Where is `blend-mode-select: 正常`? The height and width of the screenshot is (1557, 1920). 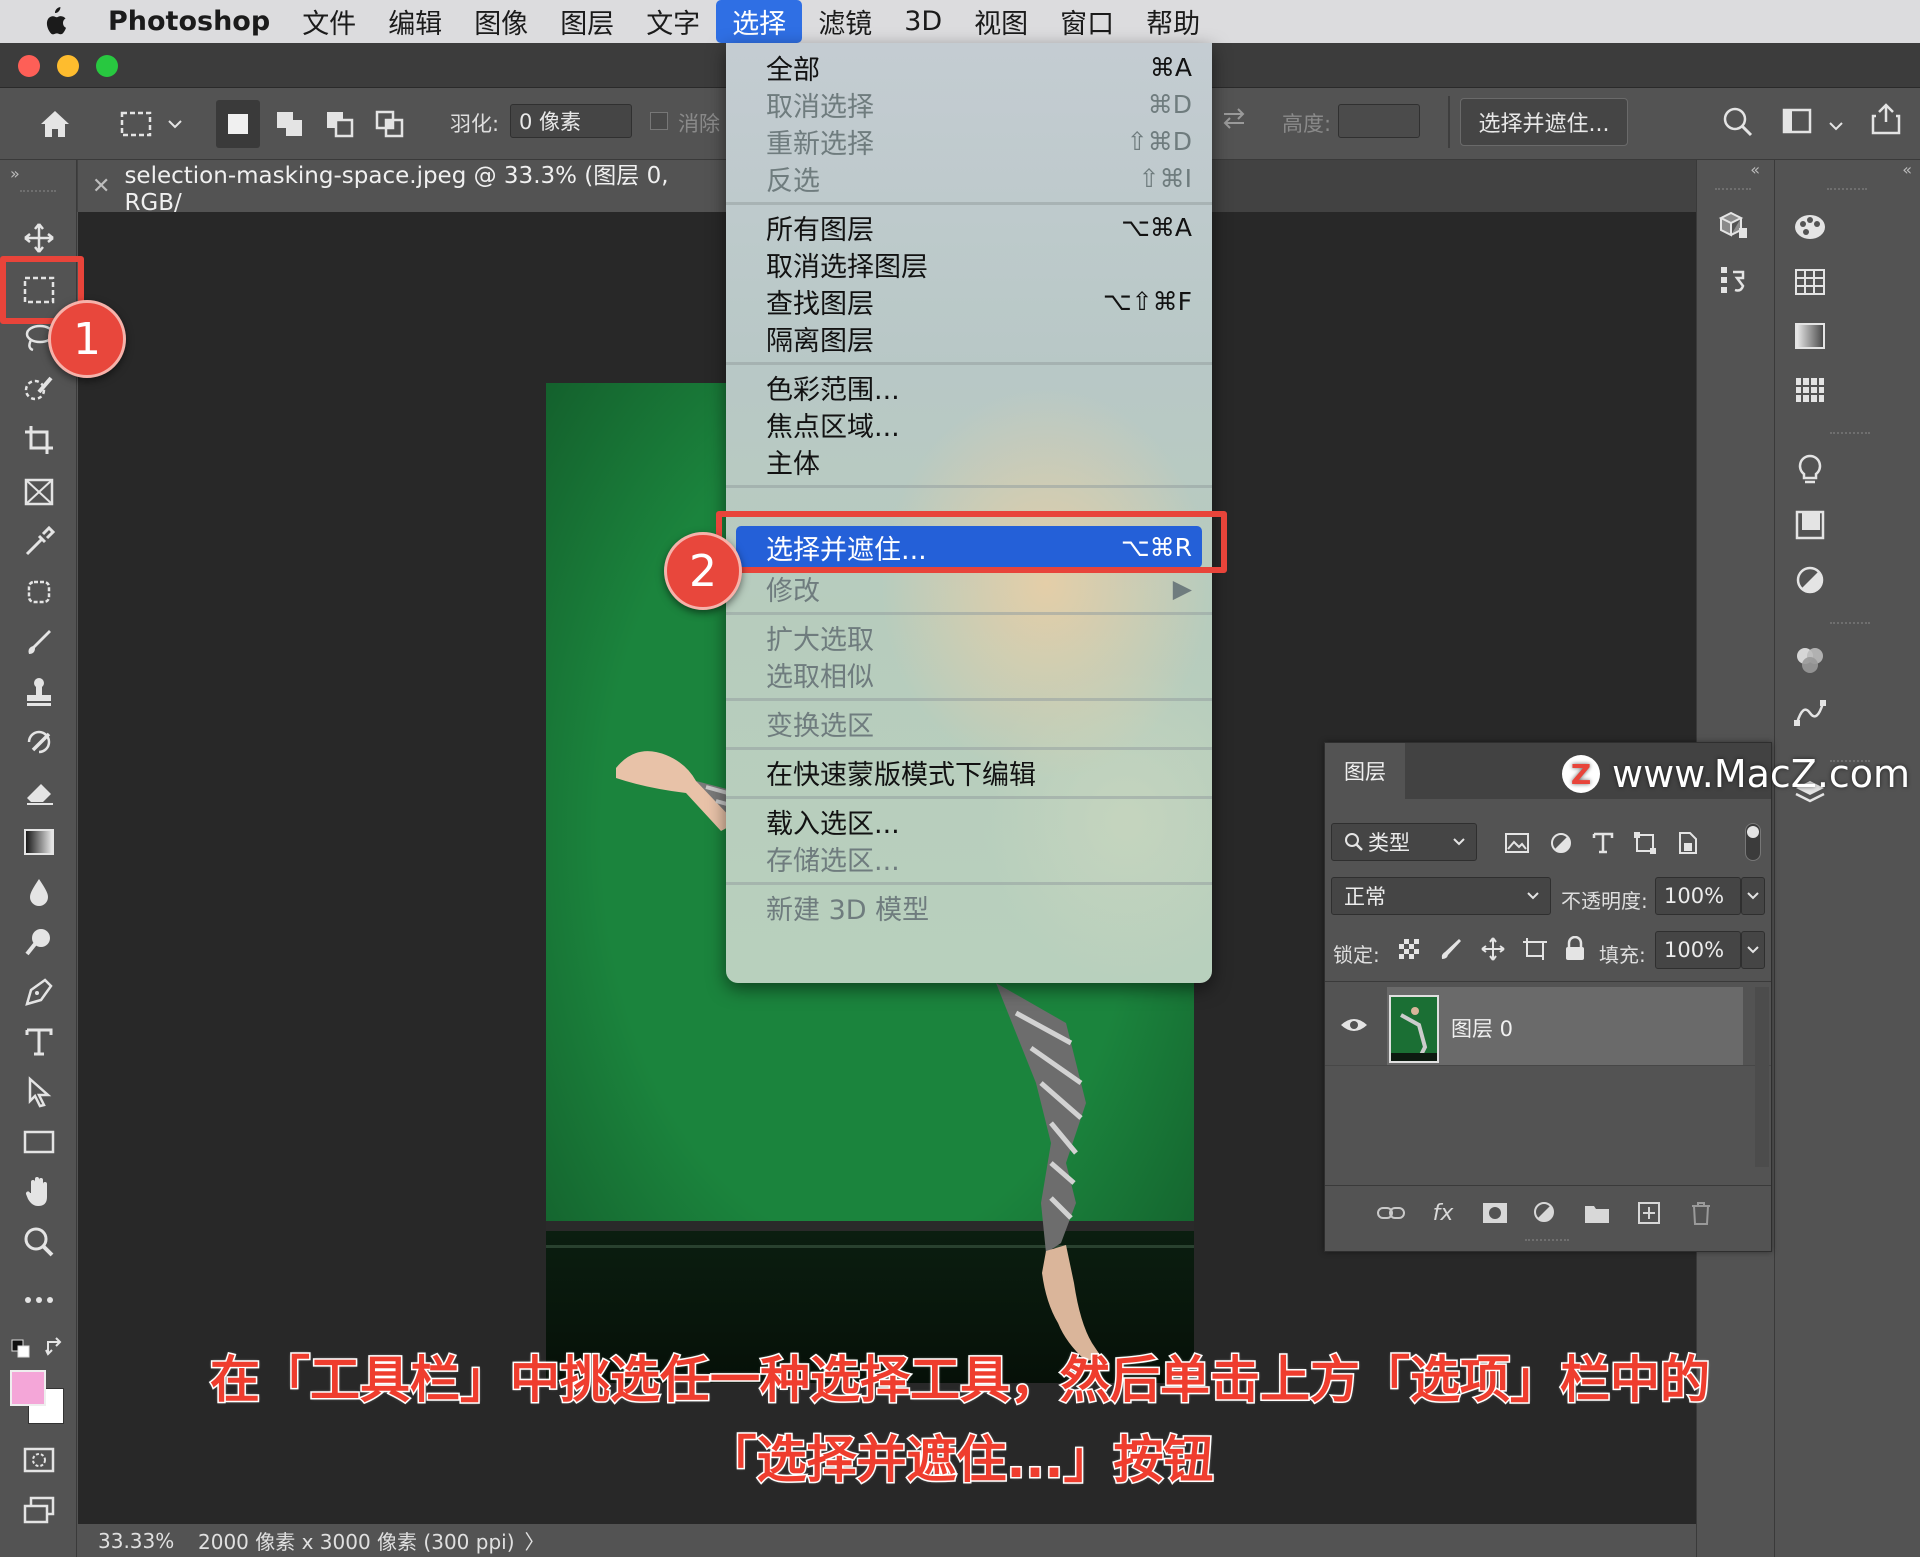 blend-mode-select: 正常 is located at coordinates (1441, 896).